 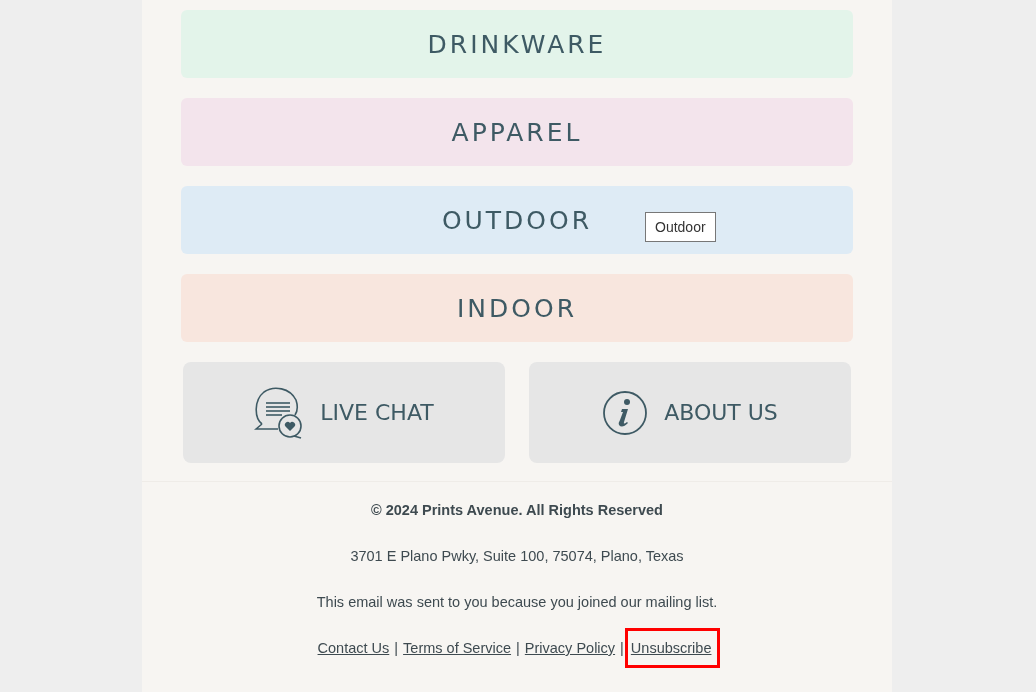 I want to click on chat-bubble-icon, so click(x=279, y=412).